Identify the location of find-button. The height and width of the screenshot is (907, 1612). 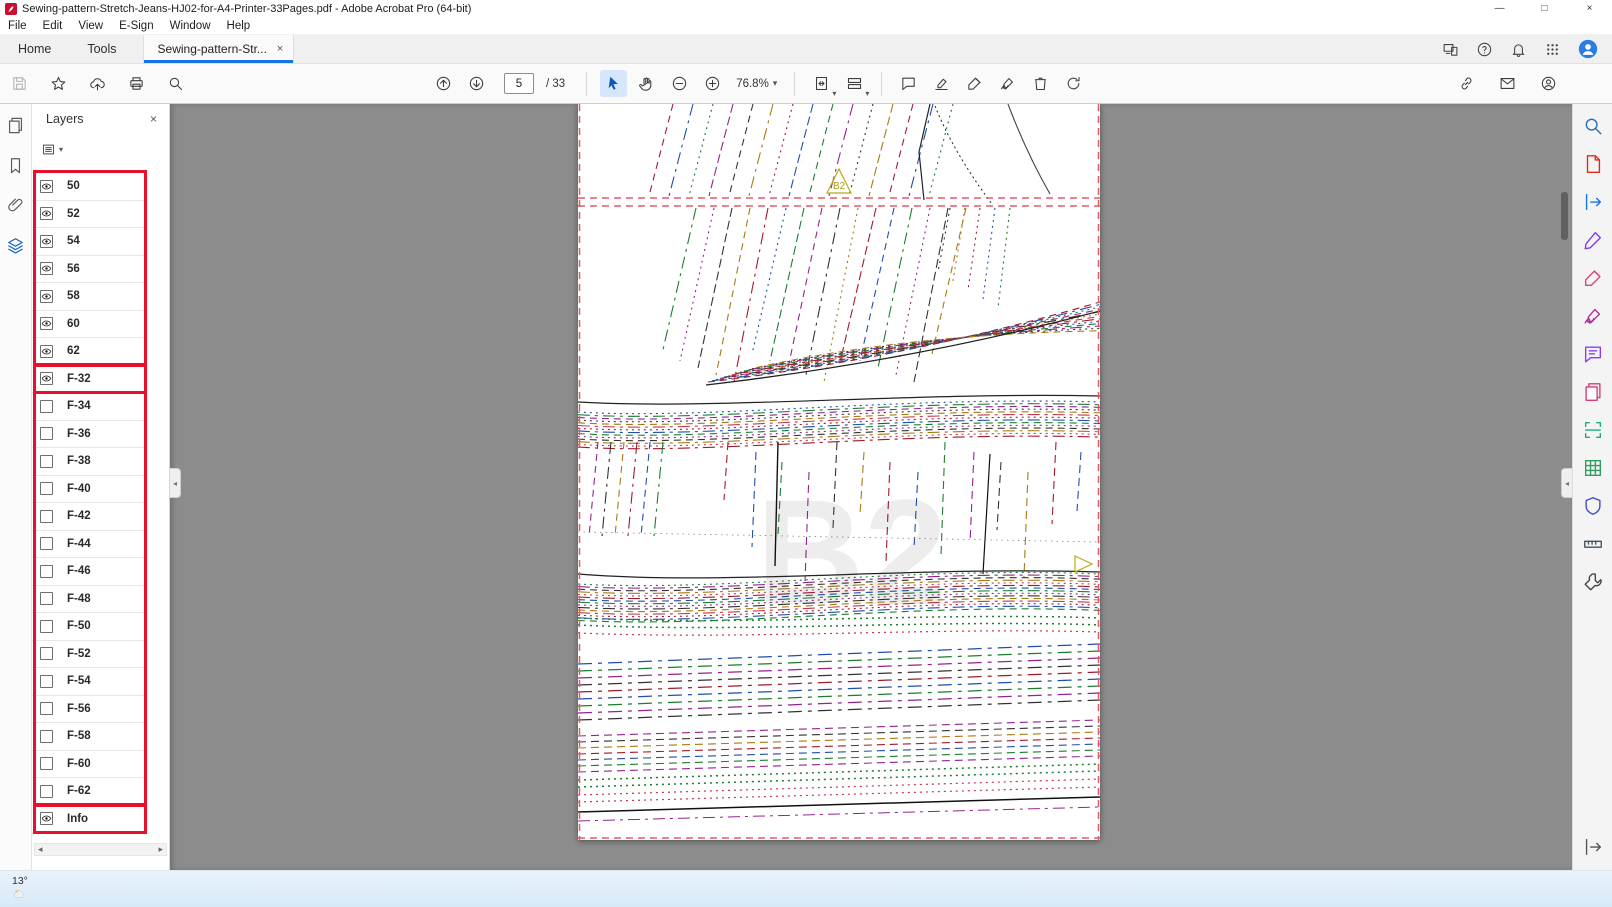
(175, 83).